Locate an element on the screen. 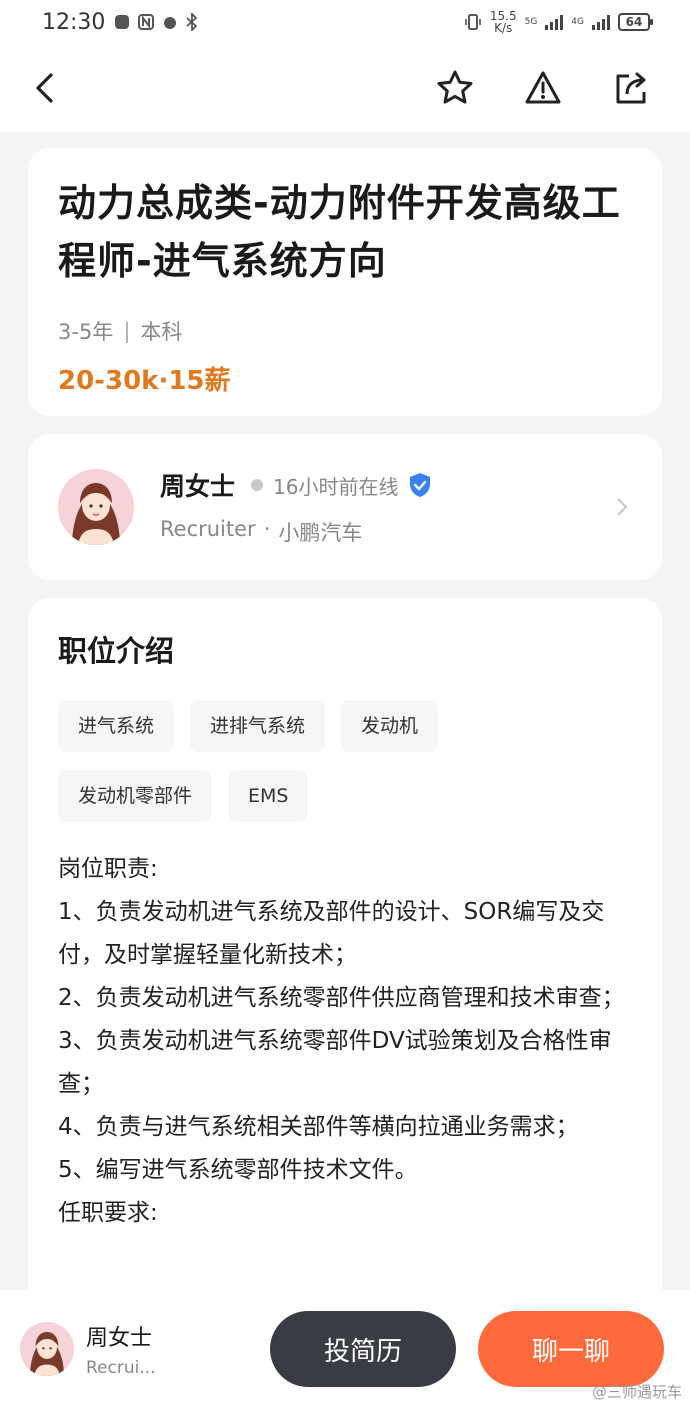 This screenshot has width=690, height=1408. recruiter-card: 周女士 16小时前在线 Recruiter · 小鹏汽车 is located at coordinates (345, 507).